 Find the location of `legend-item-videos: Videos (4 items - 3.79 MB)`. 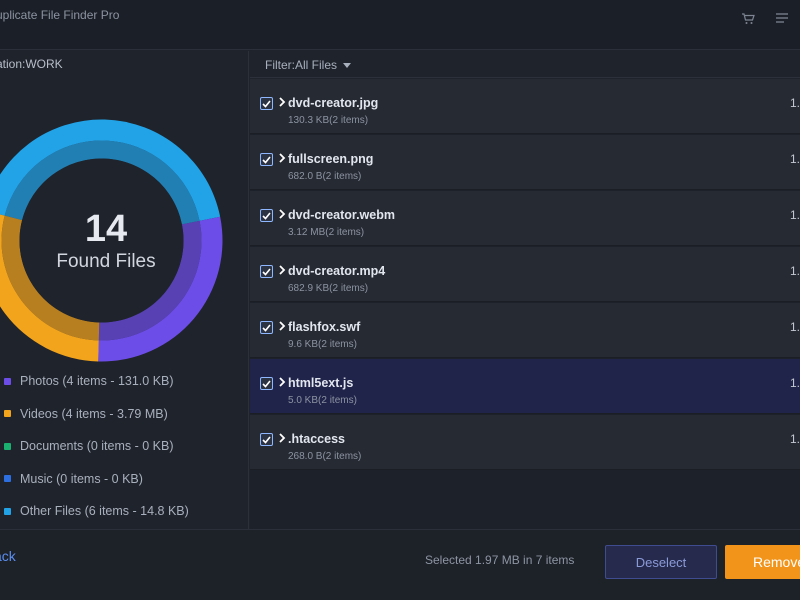

legend-item-videos: Videos (4 items - 3.79 MB) is located at coordinates (96, 414).